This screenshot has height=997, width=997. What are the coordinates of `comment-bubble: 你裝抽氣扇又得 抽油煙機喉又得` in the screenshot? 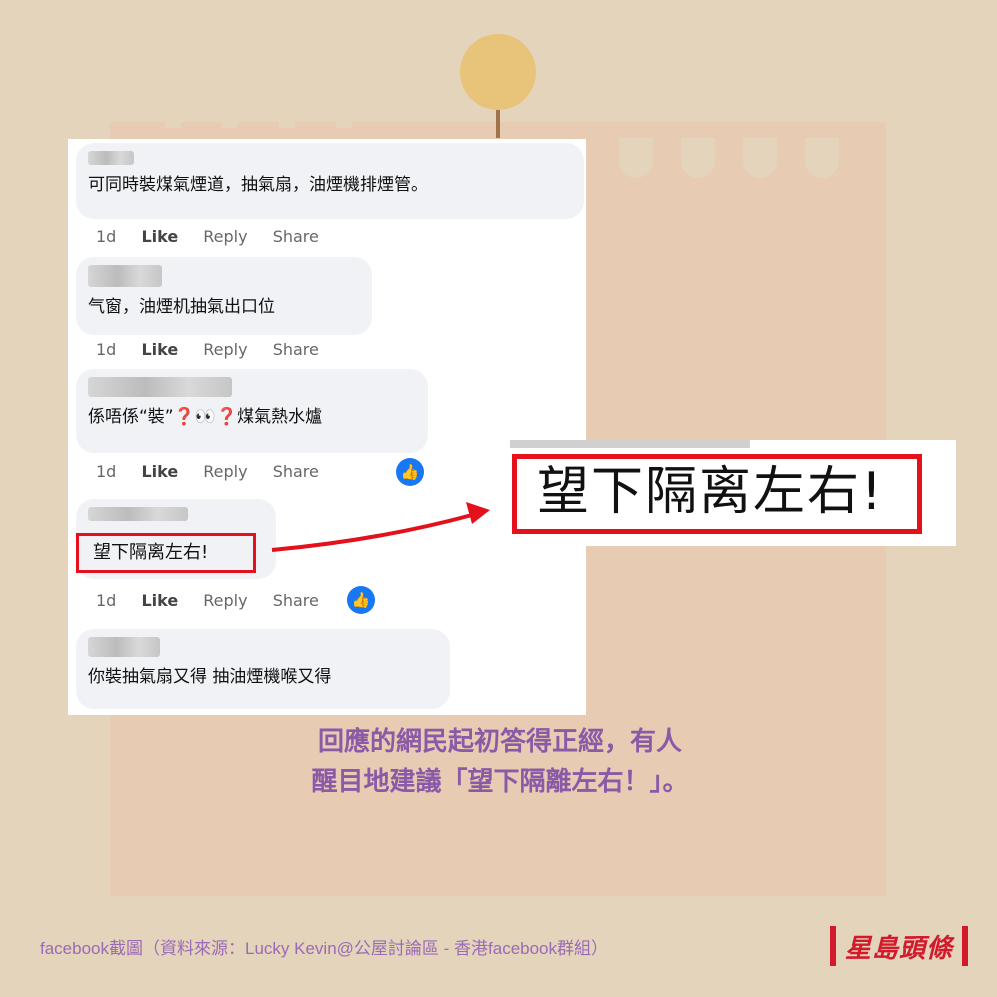 It's located at (263, 669).